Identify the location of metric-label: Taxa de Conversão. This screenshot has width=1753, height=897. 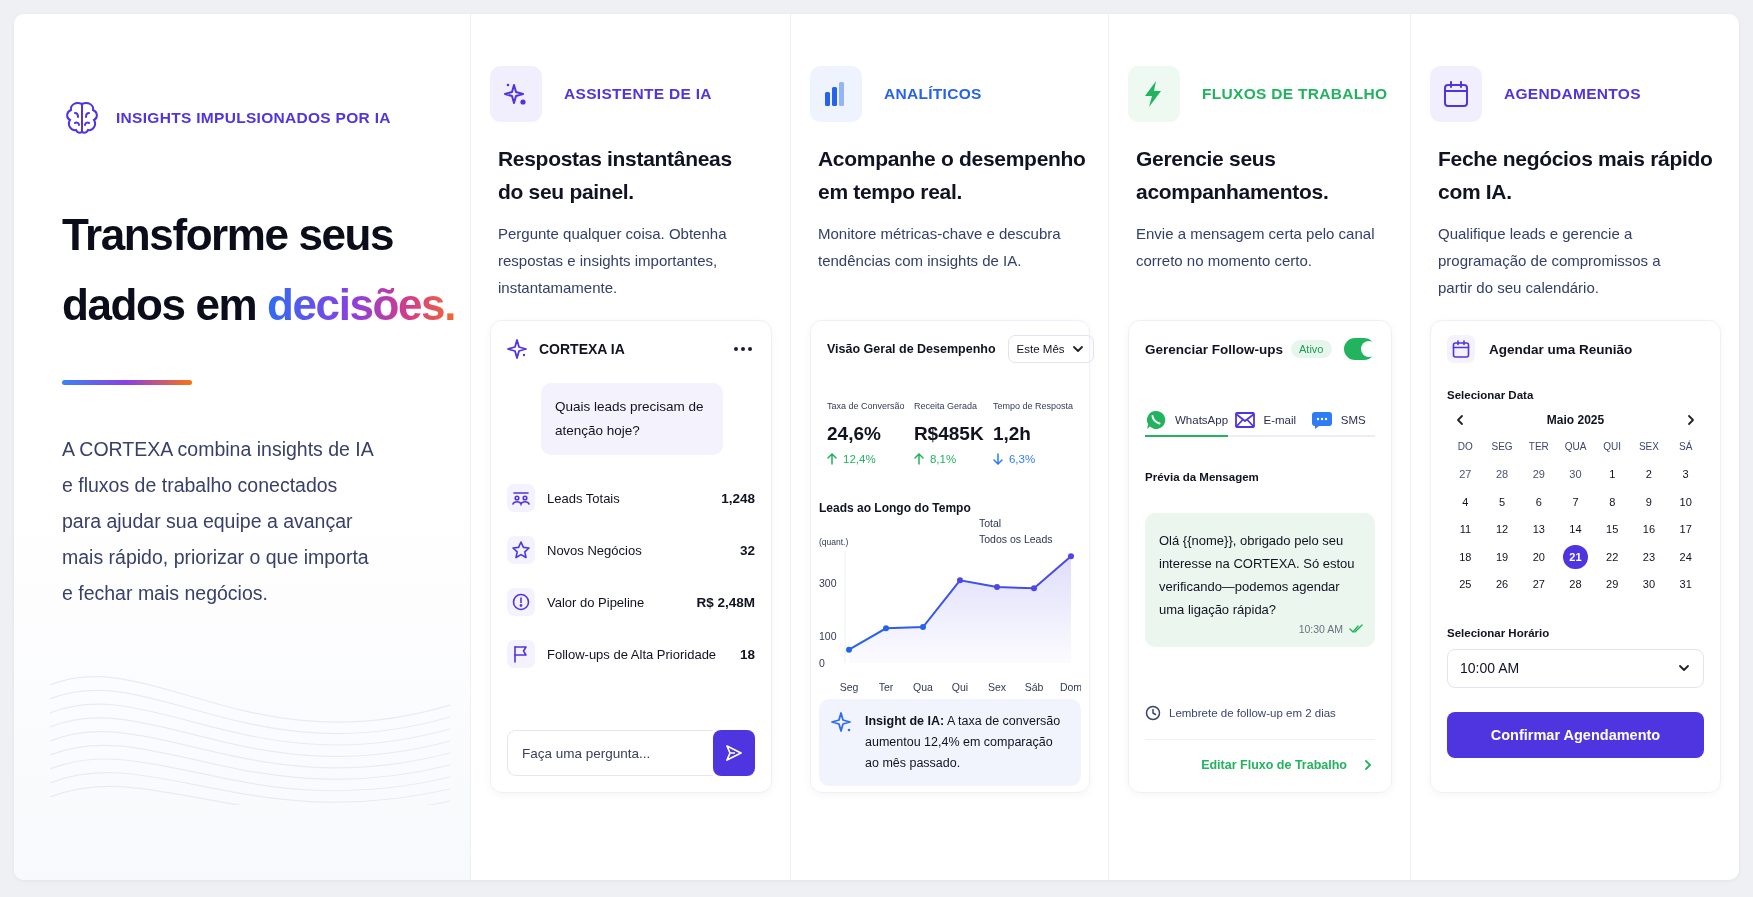
(866, 406).